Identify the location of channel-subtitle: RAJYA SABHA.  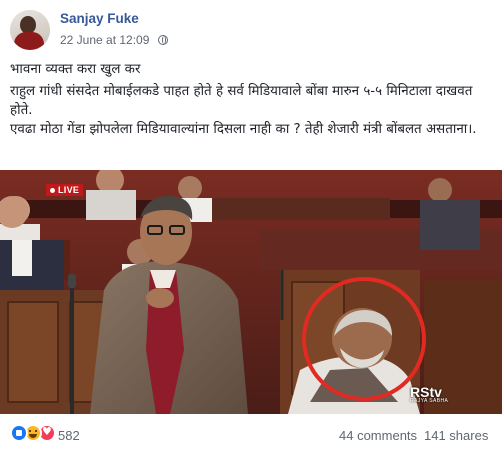
(429, 401).